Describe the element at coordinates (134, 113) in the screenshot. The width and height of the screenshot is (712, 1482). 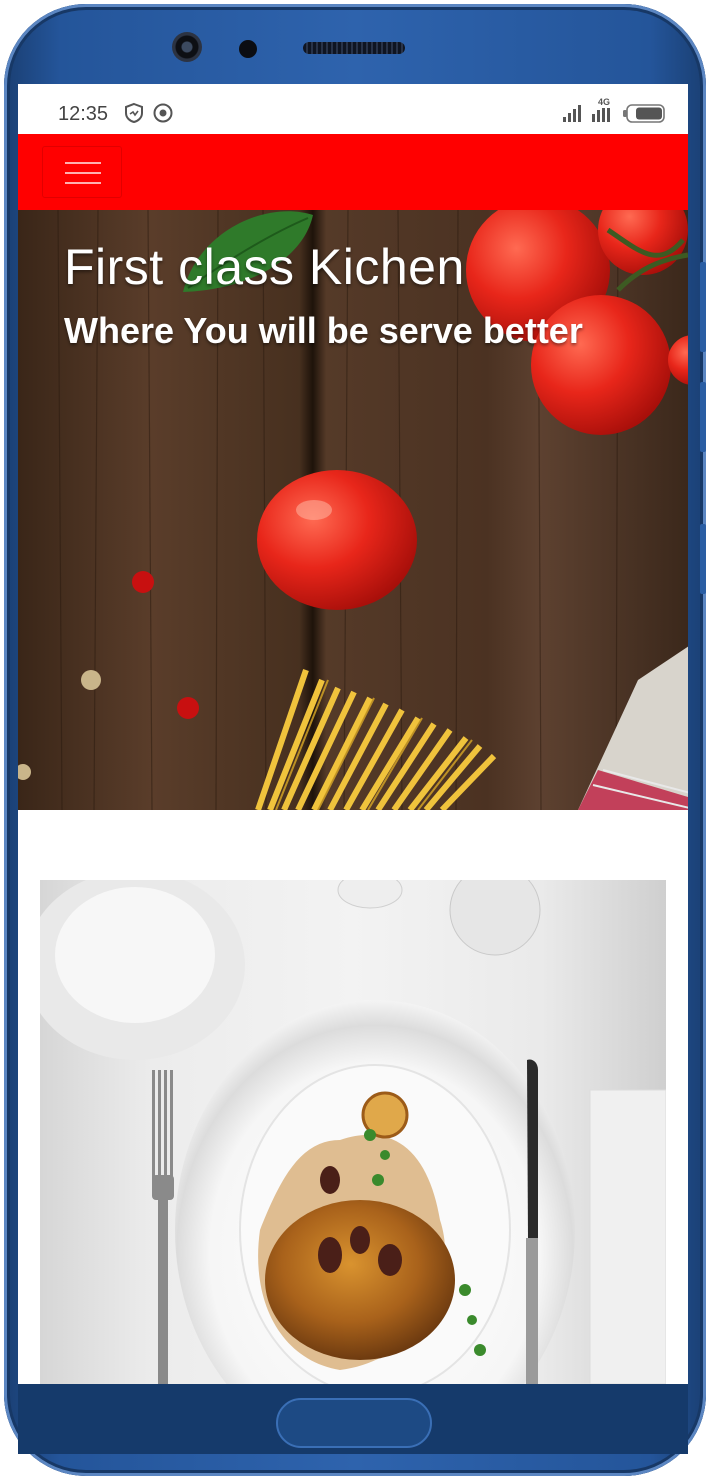
I see `shield-icon` at that location.